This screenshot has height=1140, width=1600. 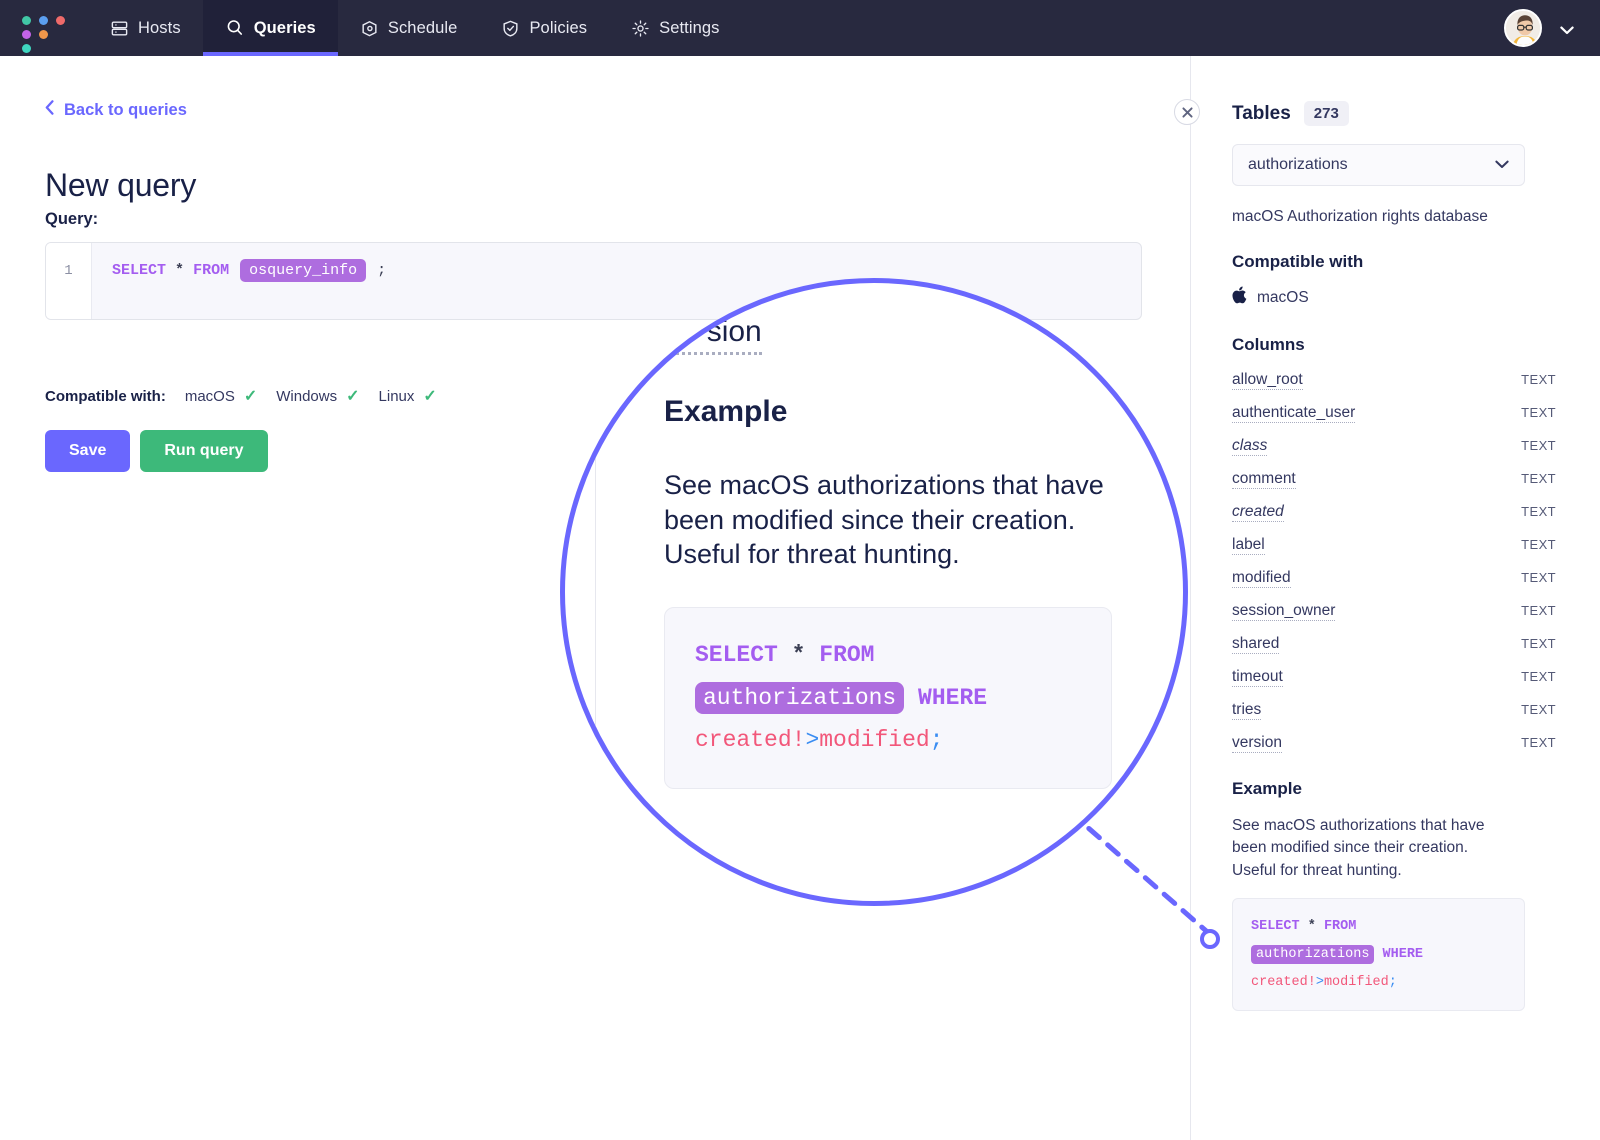 I want to click on compatible-os-label: macOS, so click(x=1283, y=297).